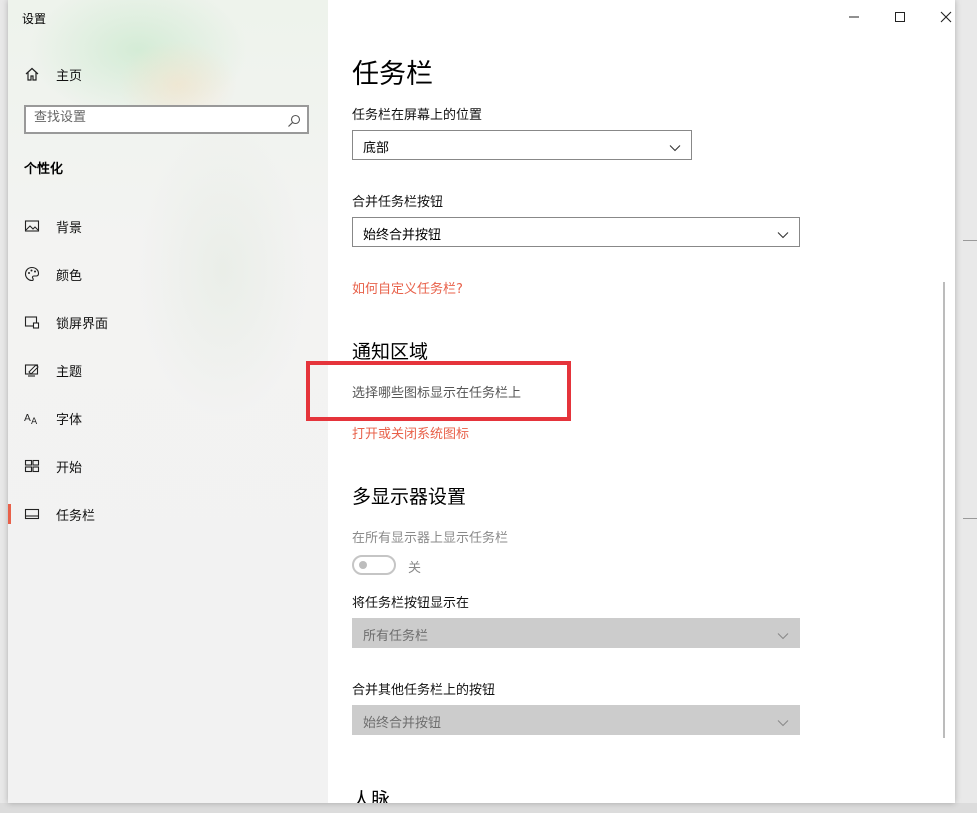 The width and height of the screenshot is (977, 813). What do you see at coordinates (69, 228) in the screenshot?
I see `sidebar-item-label: 背景` at bounding box center [69, 228].